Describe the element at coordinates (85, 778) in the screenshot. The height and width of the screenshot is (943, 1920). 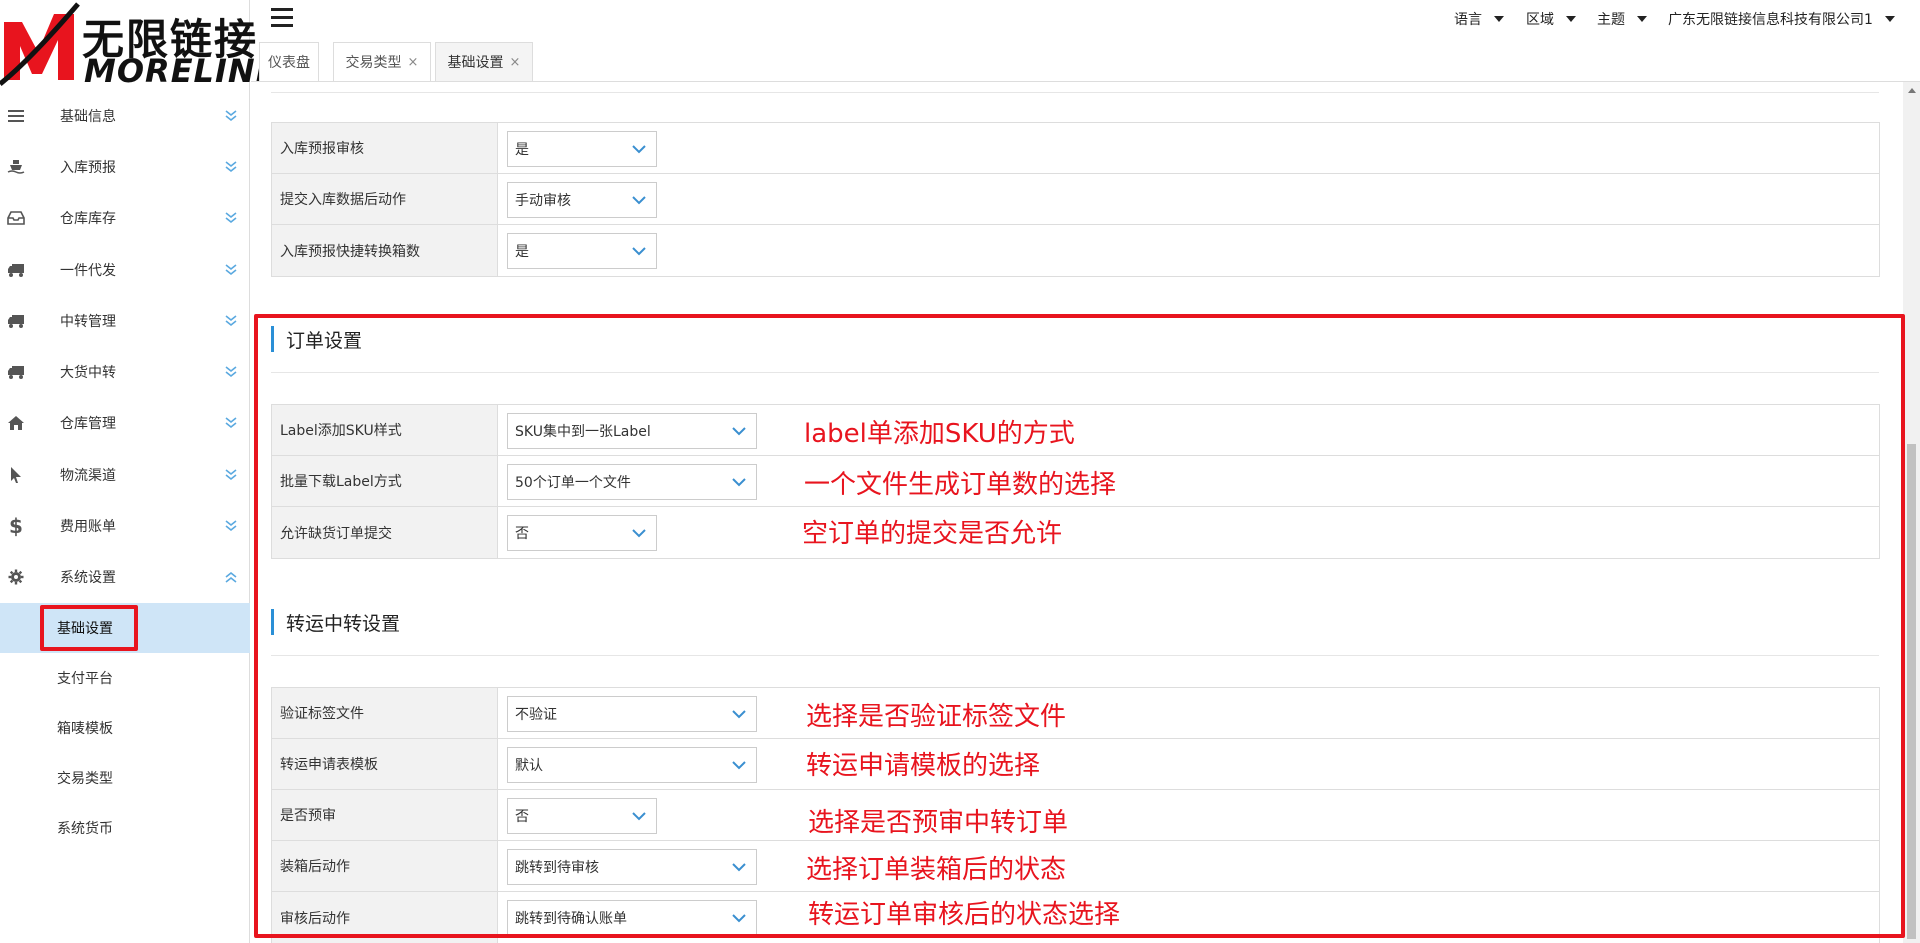
I see `sidebar-subitem-label: 交易类型` at that location.